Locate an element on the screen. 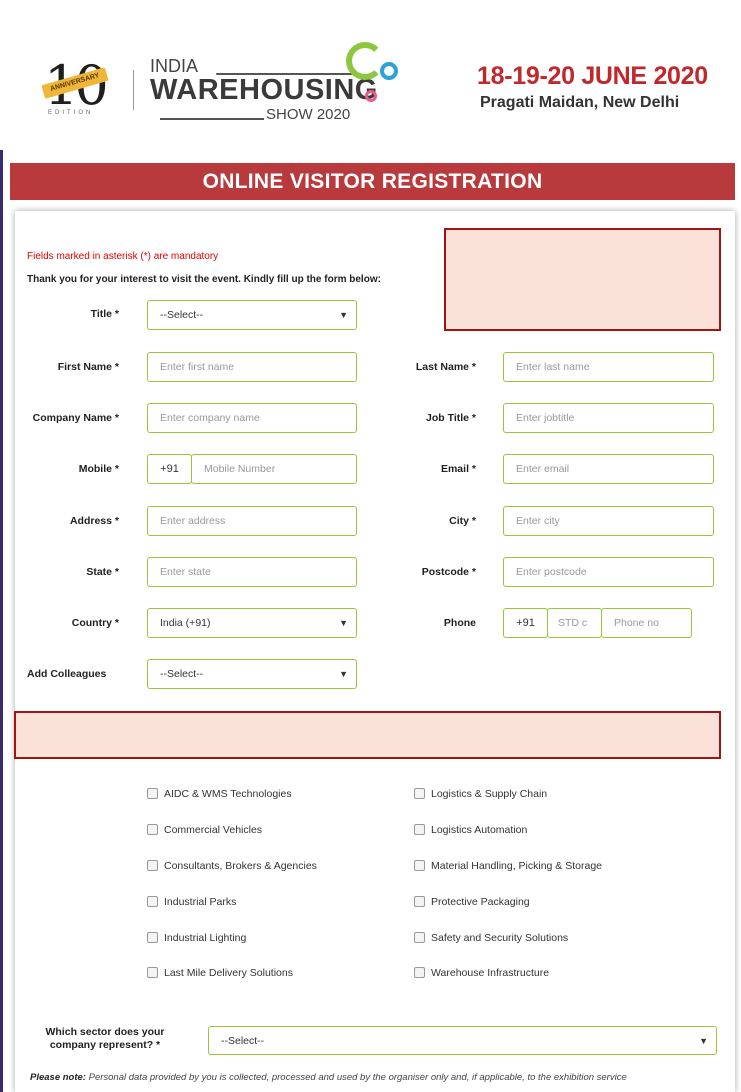 This screenshot has width=741, height=1092. interest-item: Logistics Automation is located at coordinates (470, 830).